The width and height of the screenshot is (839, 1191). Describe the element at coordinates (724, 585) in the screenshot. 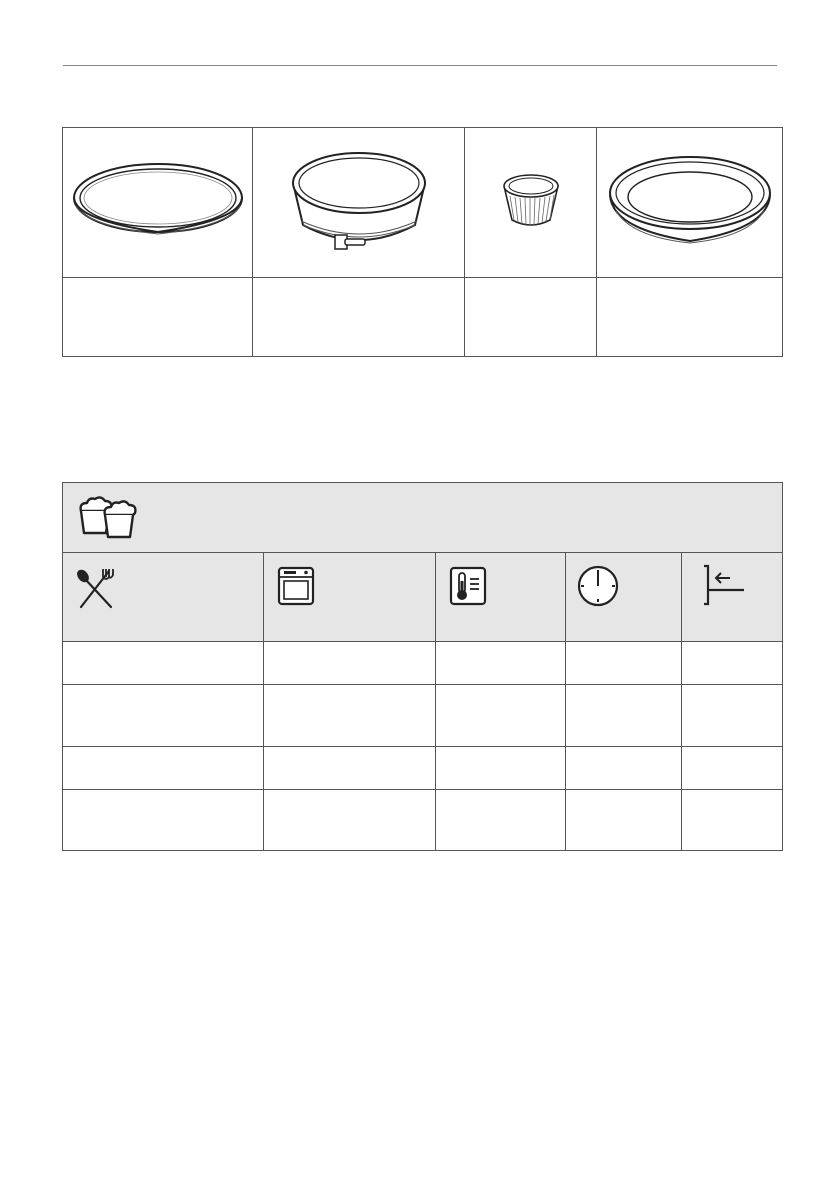

I see `shelf-position-icon` at that location.